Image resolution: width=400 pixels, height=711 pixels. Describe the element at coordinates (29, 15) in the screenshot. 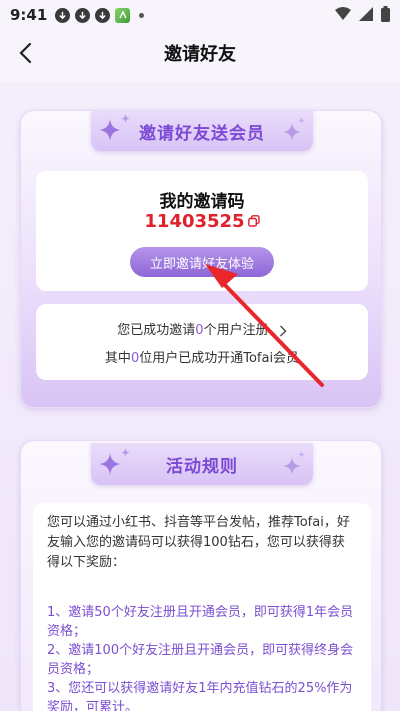

I see `status-time: 9:41` at that location.